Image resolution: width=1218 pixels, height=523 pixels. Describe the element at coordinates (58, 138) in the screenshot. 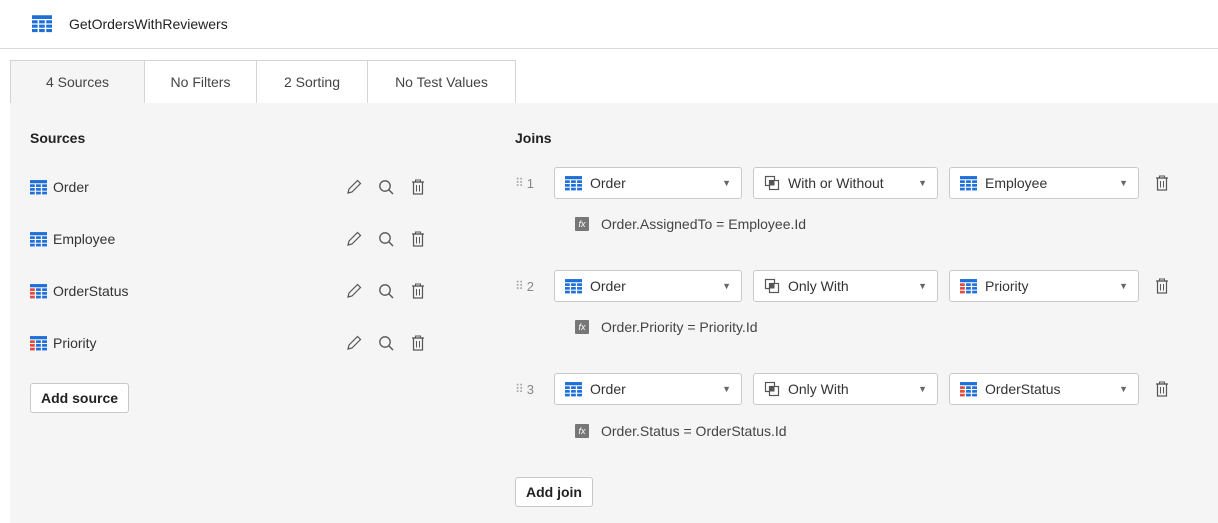

I see `sources-title: Sources` at that location.